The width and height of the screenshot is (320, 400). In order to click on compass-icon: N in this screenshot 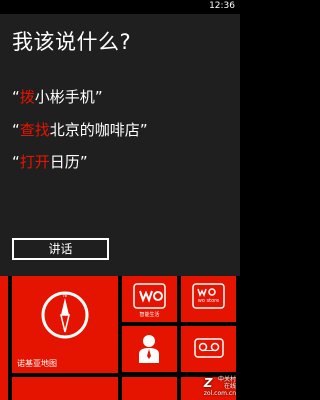, I will do `click(65, 315)`.